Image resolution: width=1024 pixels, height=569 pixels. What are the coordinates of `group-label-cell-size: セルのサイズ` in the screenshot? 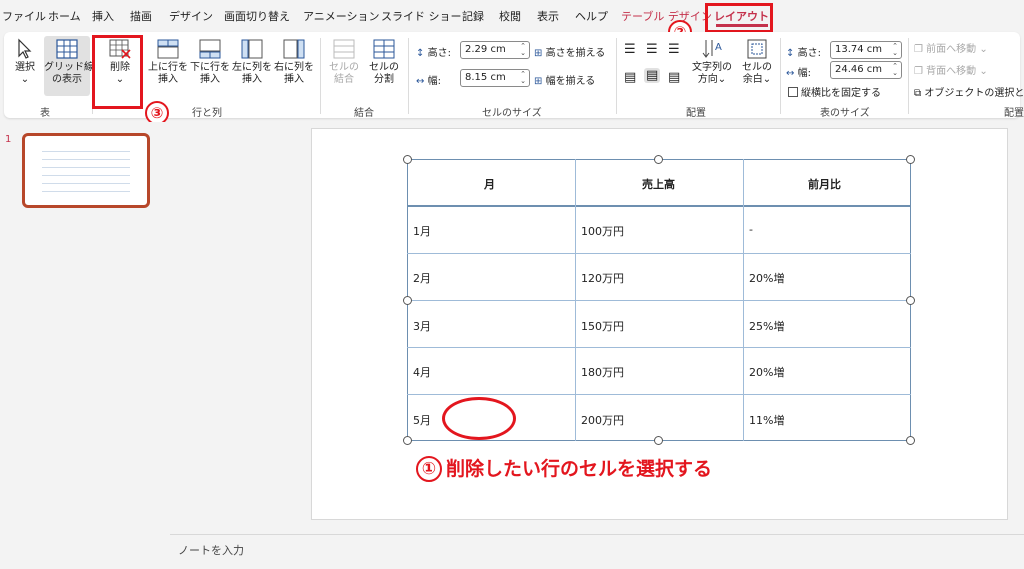 It's located at (512, 113).